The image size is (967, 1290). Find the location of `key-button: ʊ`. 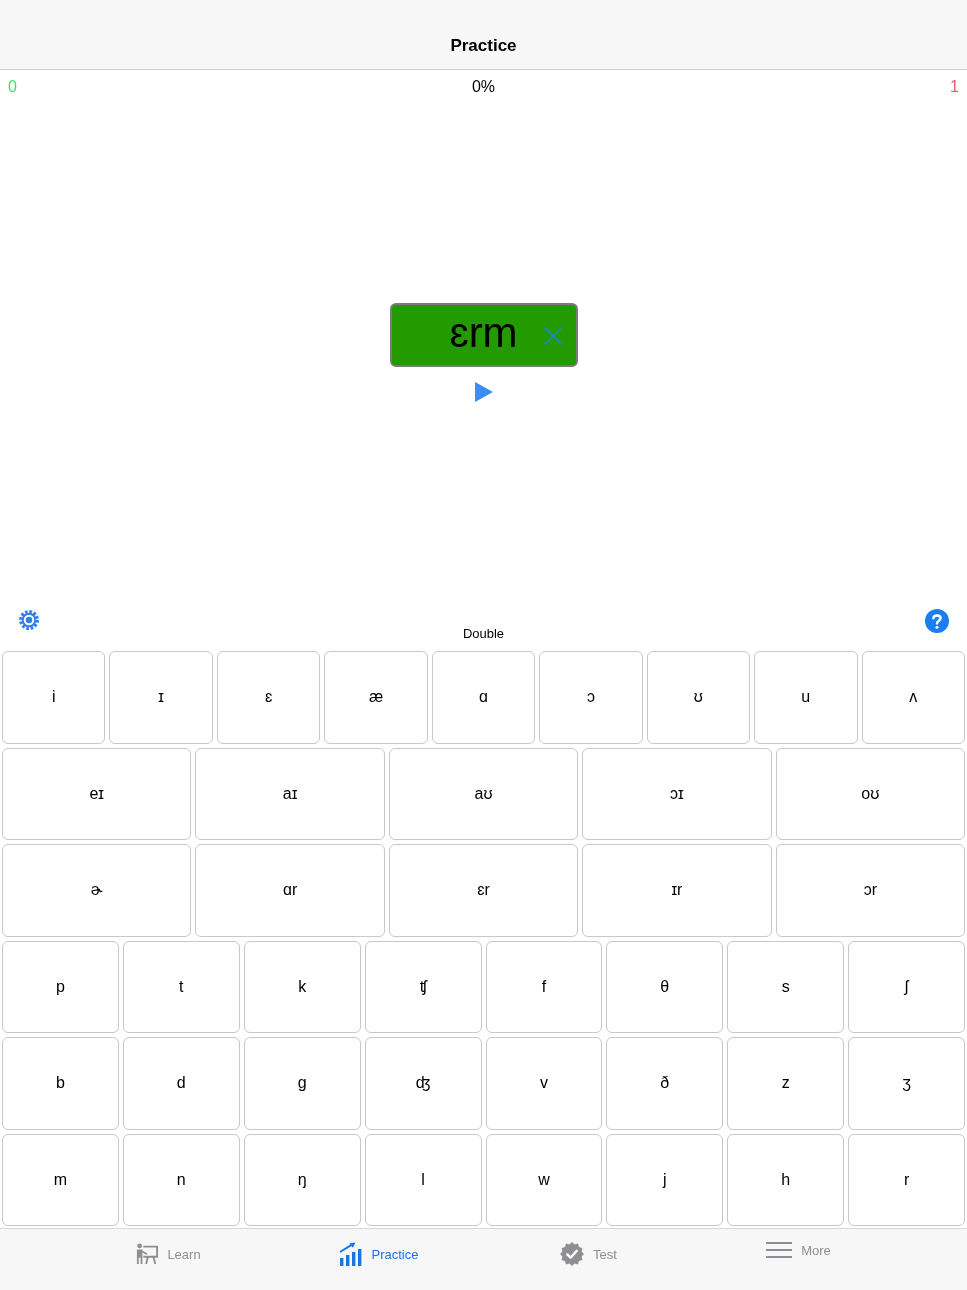

key-button: ʊ is located at coordinates (698, 697).